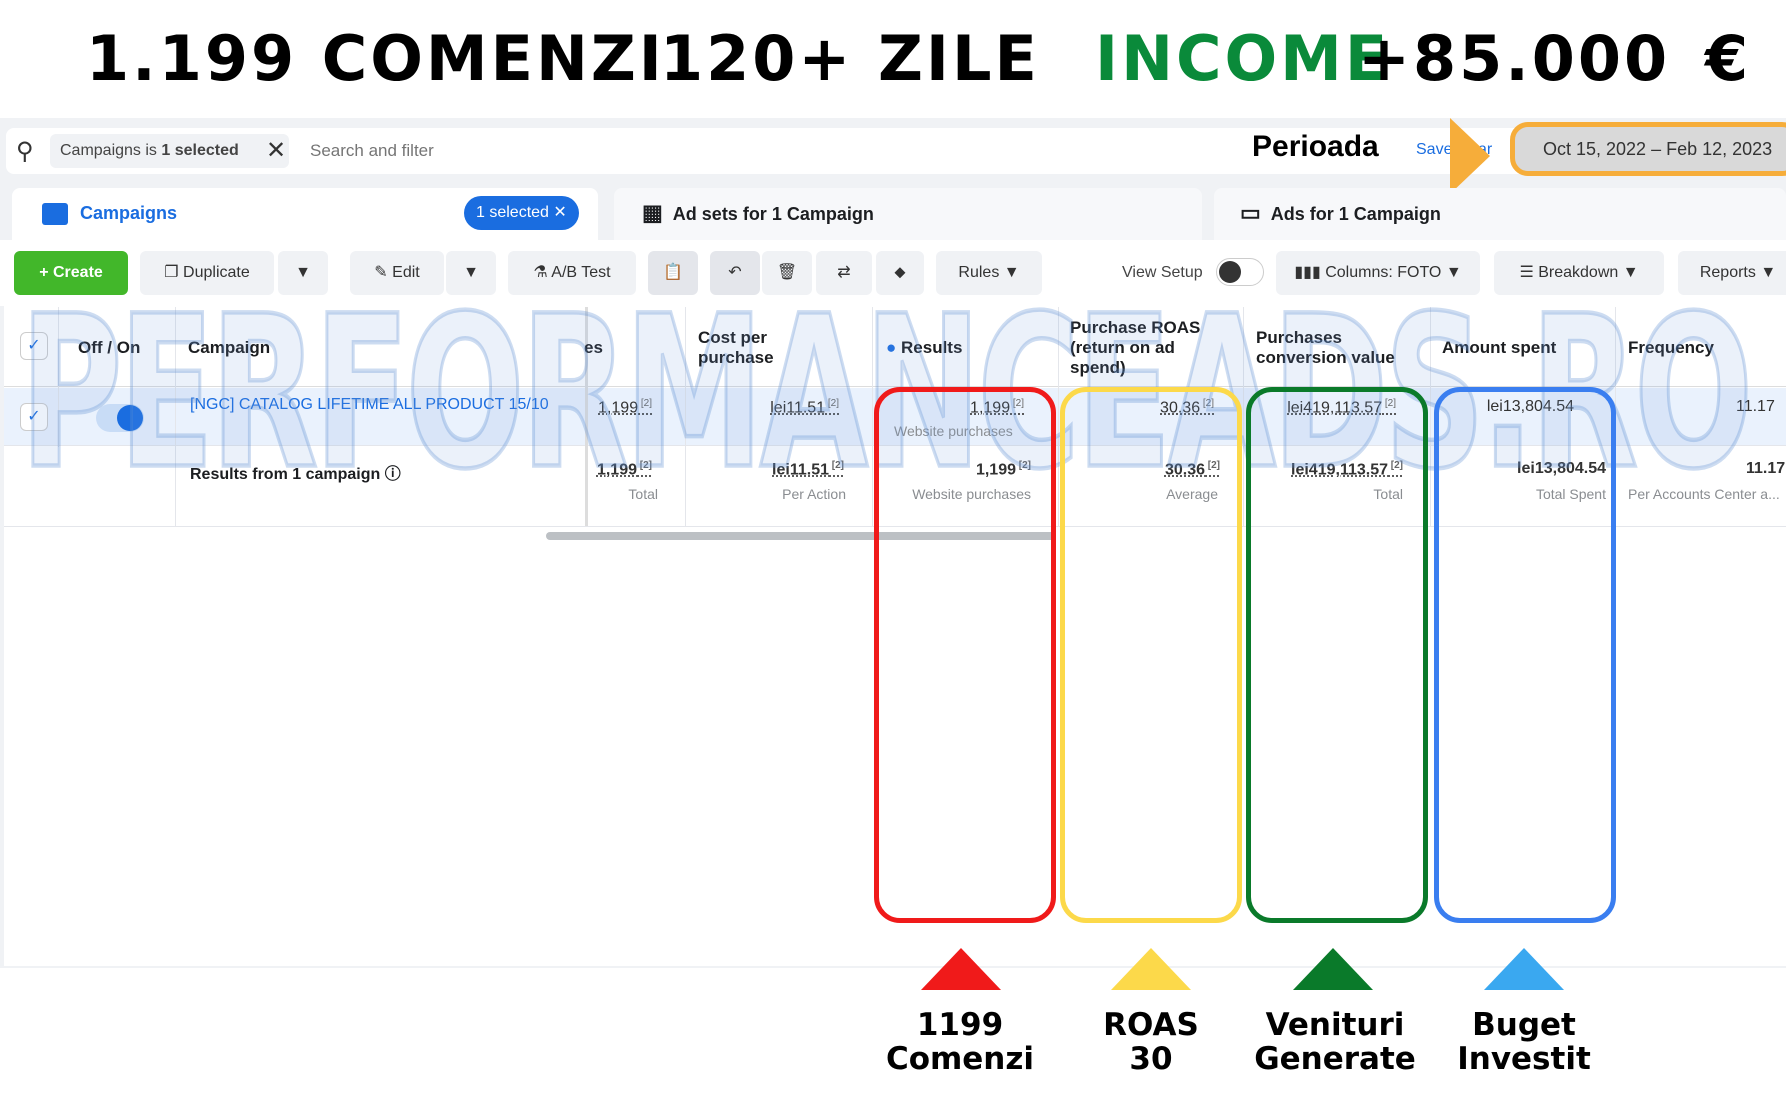 The width and height of the screenshot is (1786, 1100). Describe the element at coordinates (625, 407) in the screenshot. I see `row-purchases: 1,199 [2]` at that location.